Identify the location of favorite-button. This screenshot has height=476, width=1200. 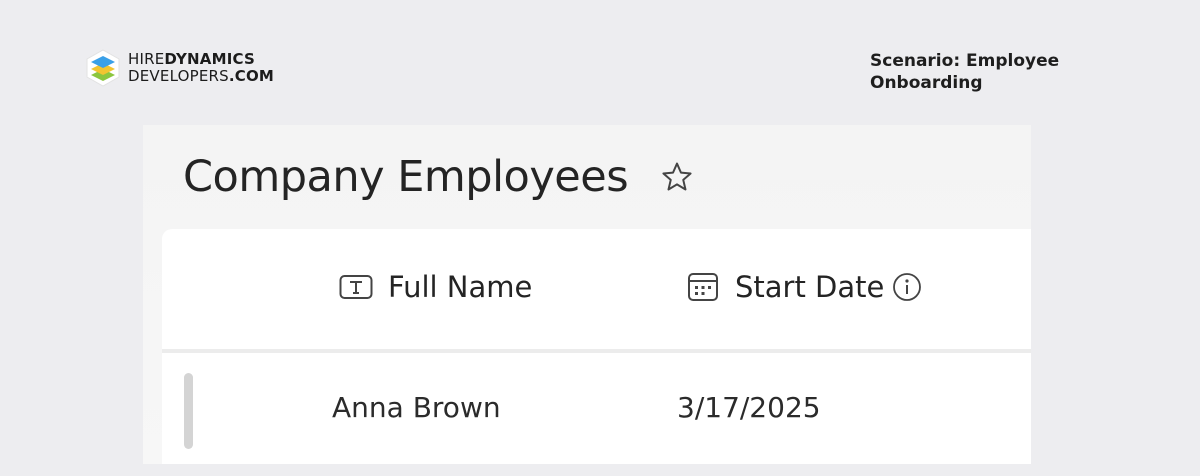
(677, 177).